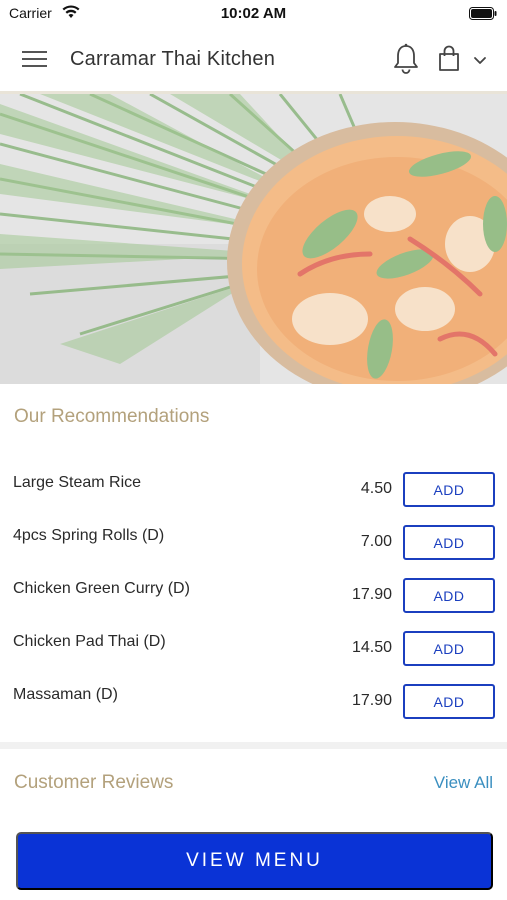 This screenshot has height=900, width=507. I want to click on status-time: 10:02 AM, so click(253, 13).